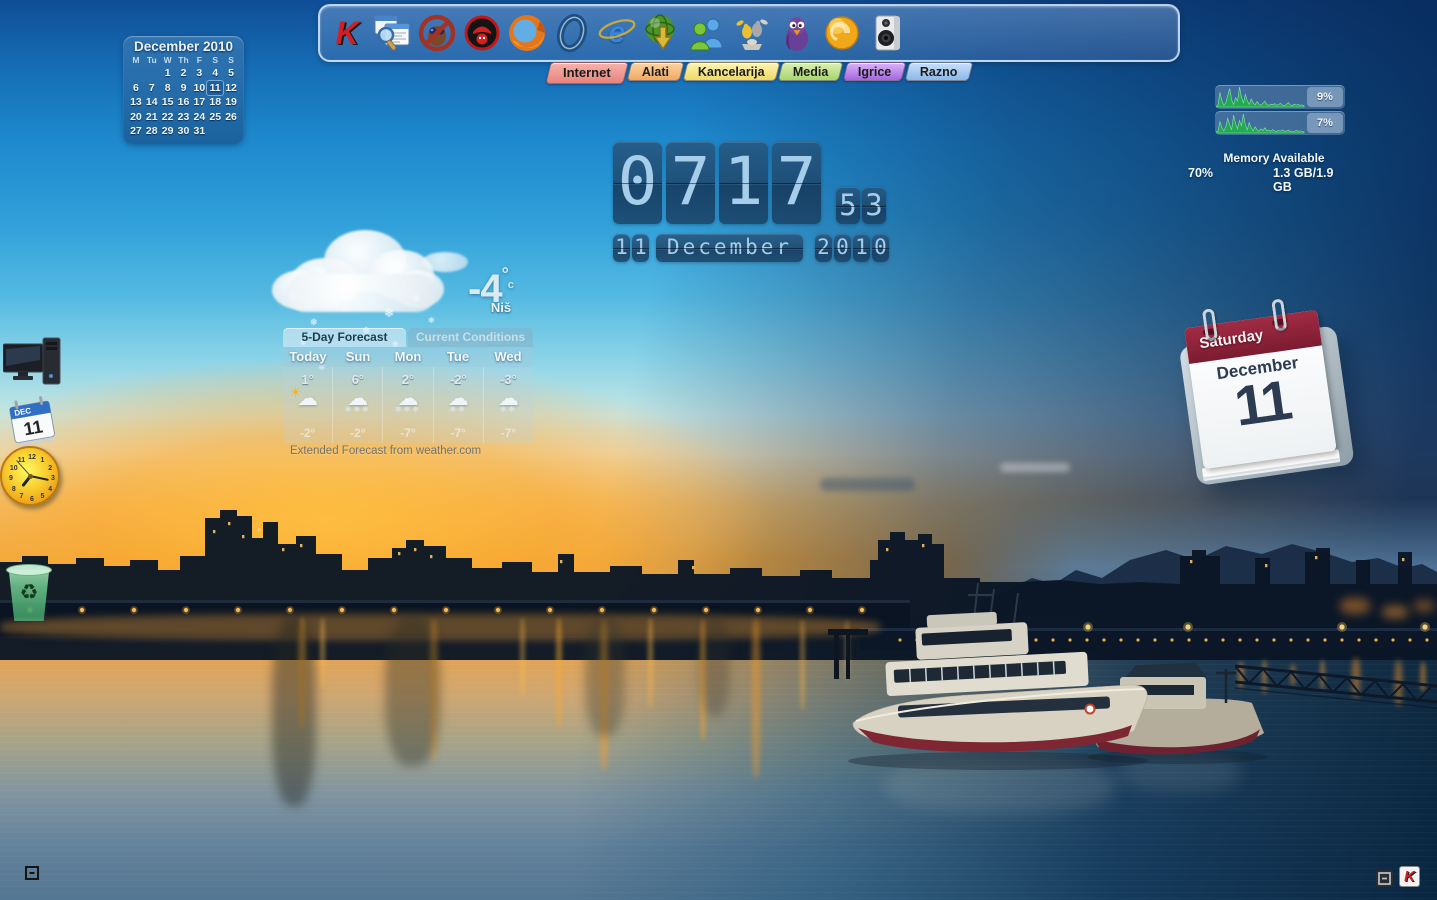  I want to click on calendar-day: 5, so click(231, 73).